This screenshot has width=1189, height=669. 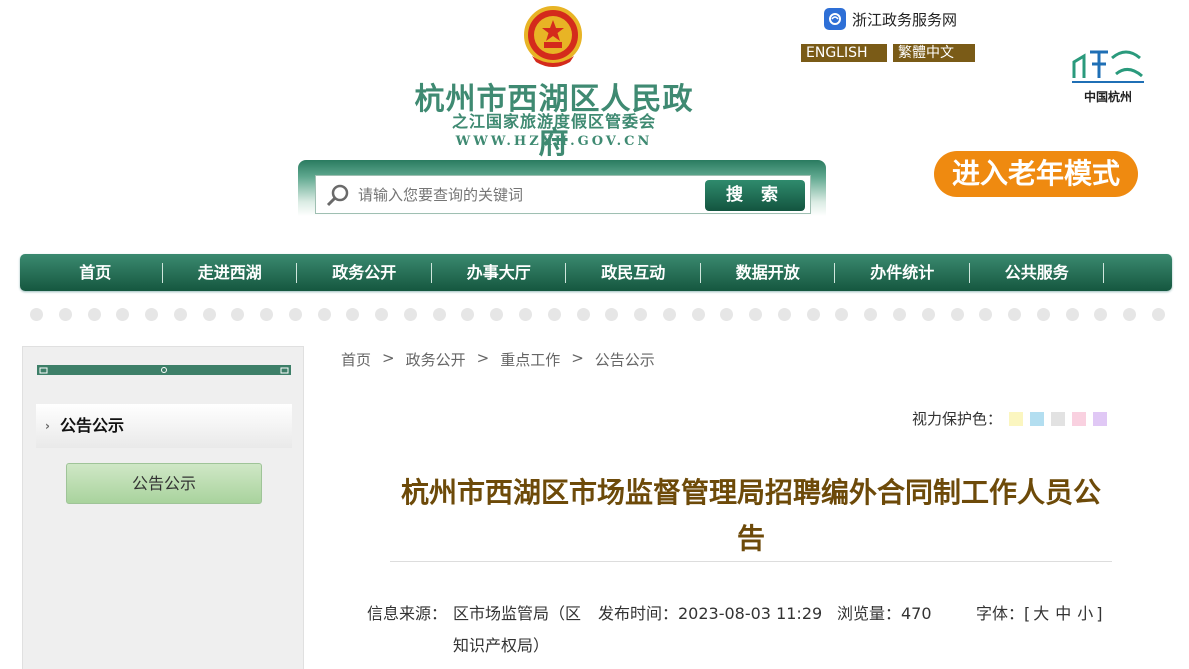 What do you see at coordinates (934, 53) in the screenshot?
I see `traditional-chinese-link: 繁體中文` at bounding box center [934, 53].